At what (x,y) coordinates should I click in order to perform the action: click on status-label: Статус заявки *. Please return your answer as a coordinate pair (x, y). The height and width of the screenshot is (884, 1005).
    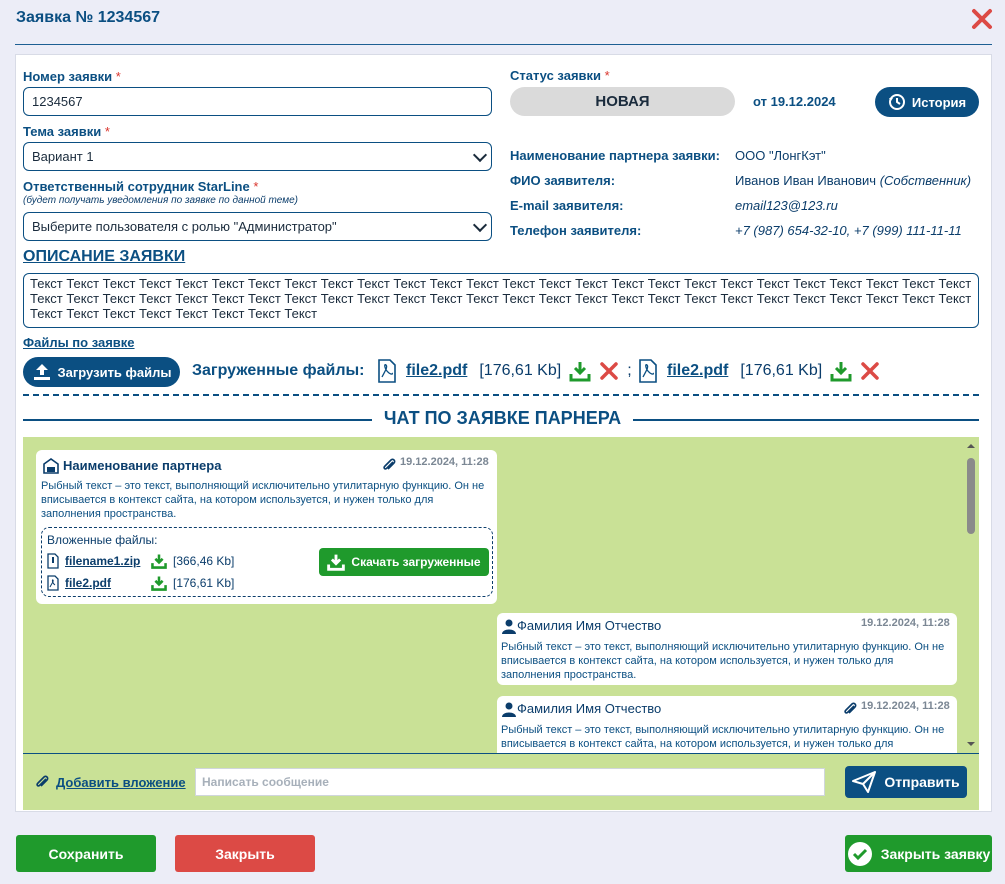
    Looking at the image, I should click on (560, 75).